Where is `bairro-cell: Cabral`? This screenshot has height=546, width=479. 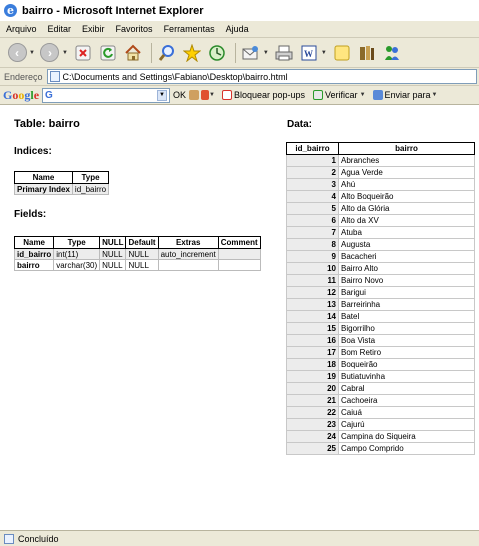 bairro-cell: Cabral is located at coordinates (406, 388).